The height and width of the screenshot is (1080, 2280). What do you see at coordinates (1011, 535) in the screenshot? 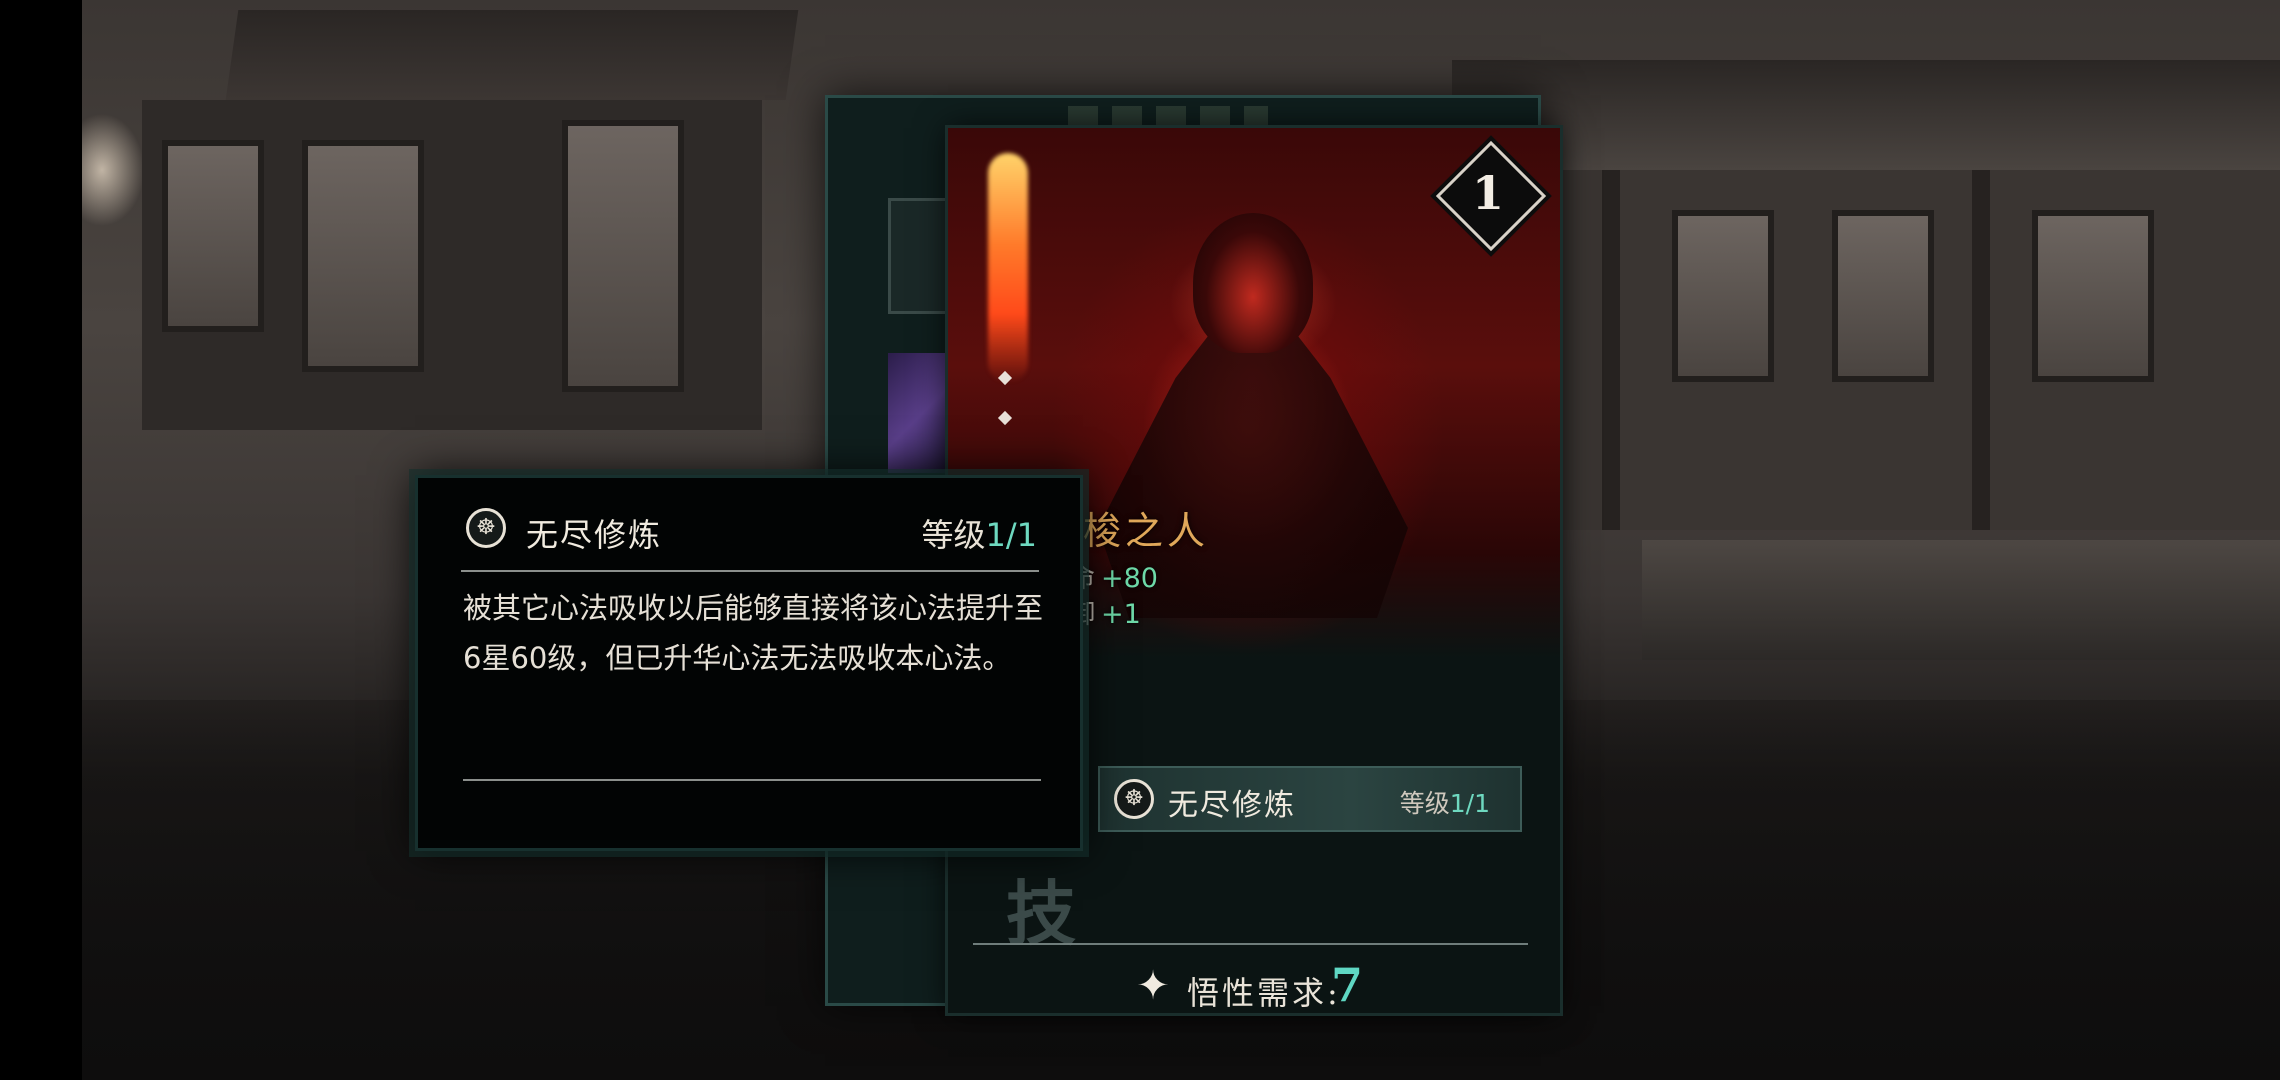
I see `tooltip-level-value: 1/1` at bounding box center [1011, 535].